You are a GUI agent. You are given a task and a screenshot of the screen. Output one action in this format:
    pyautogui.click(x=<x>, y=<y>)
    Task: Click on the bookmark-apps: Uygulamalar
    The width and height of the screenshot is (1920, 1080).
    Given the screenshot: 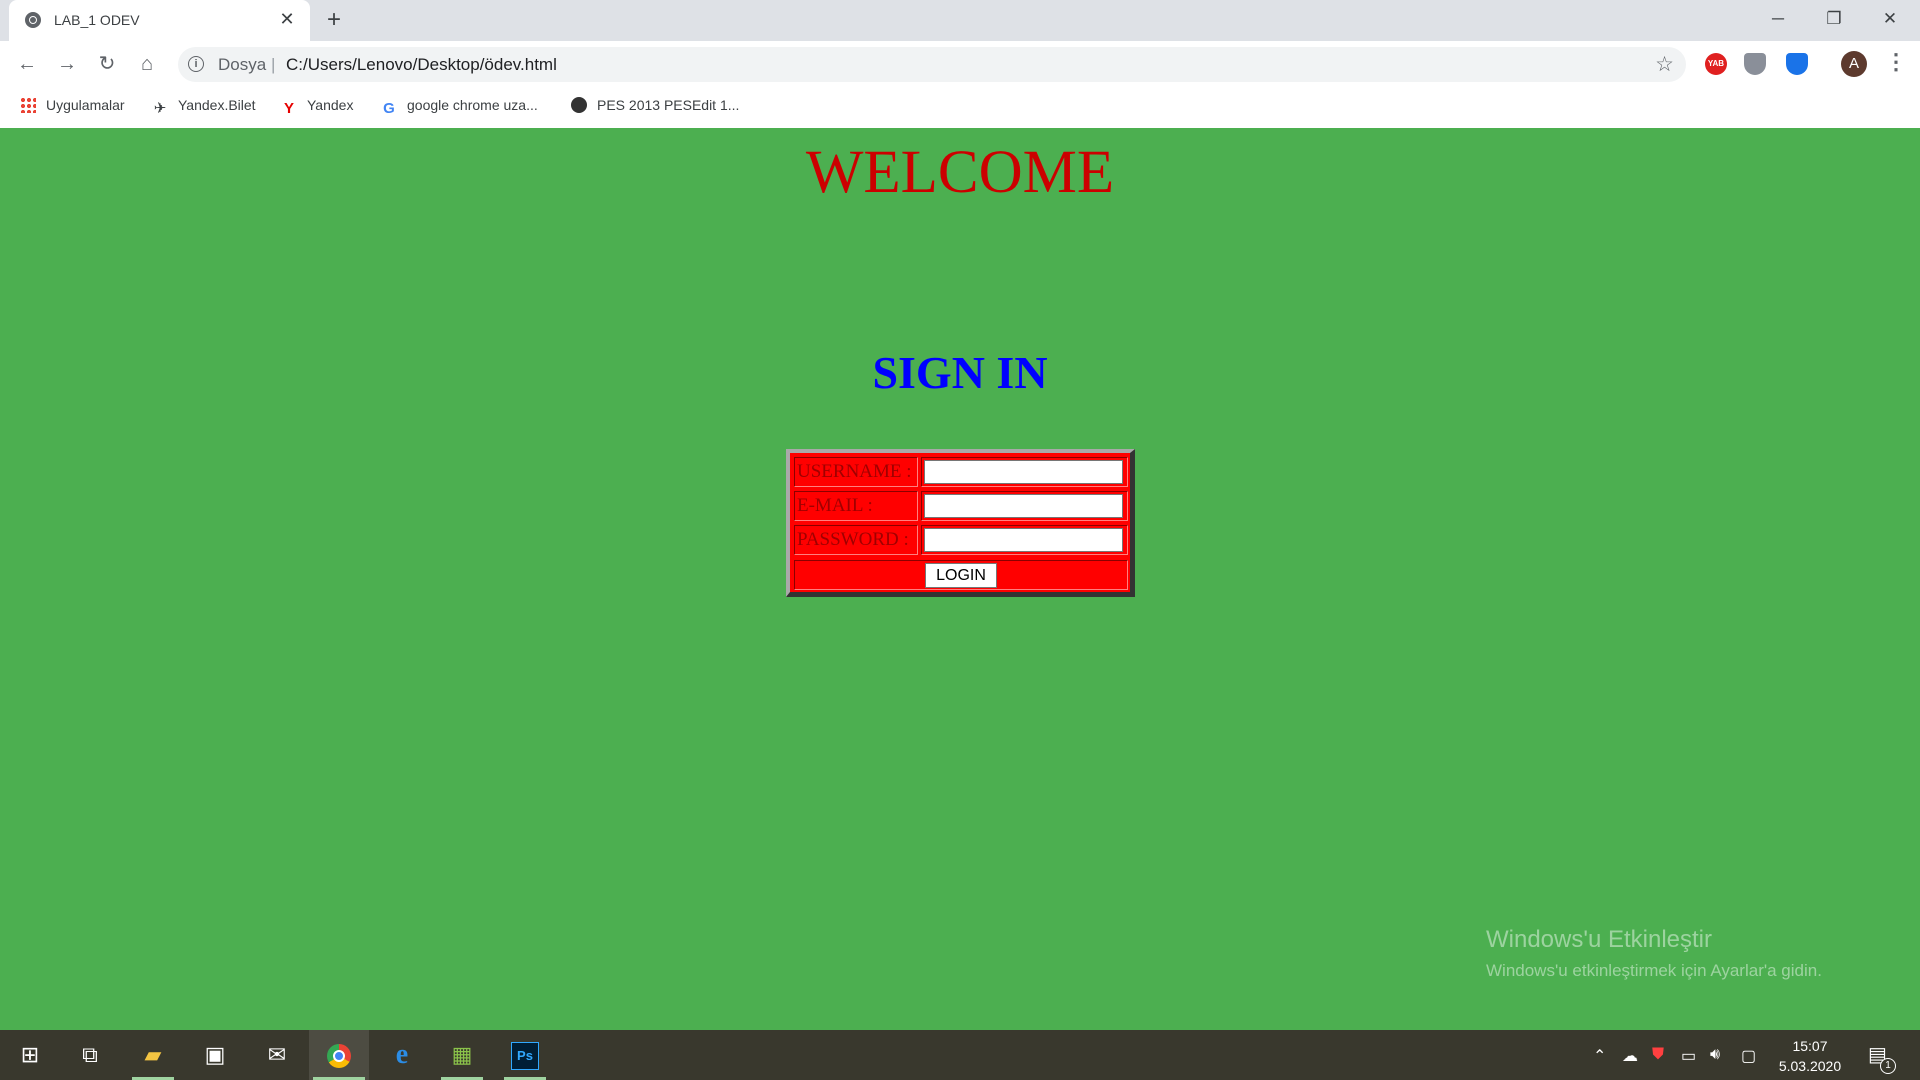 What is the action you would take?
    pyautogui.click(x=72, y=107)
    